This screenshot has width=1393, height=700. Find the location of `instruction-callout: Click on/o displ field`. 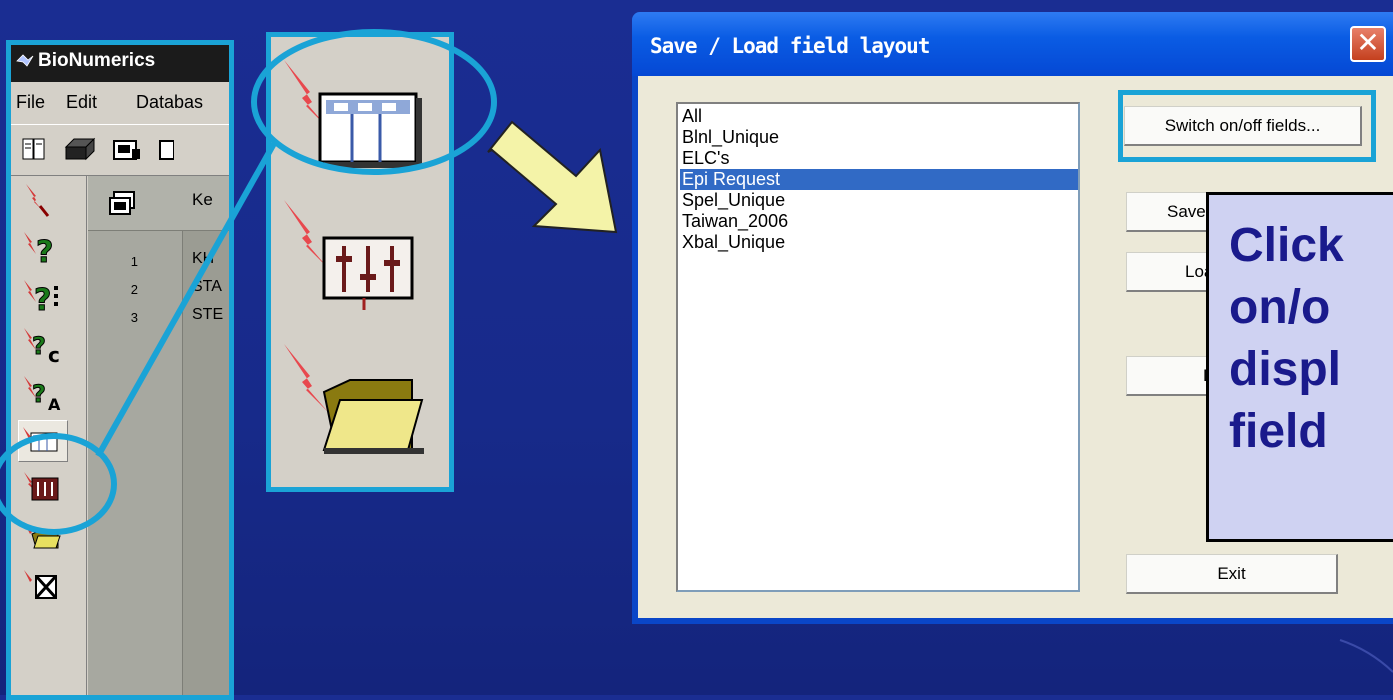

instruction-callout: Click on/o displ field is located at coordinates (1299, 367).